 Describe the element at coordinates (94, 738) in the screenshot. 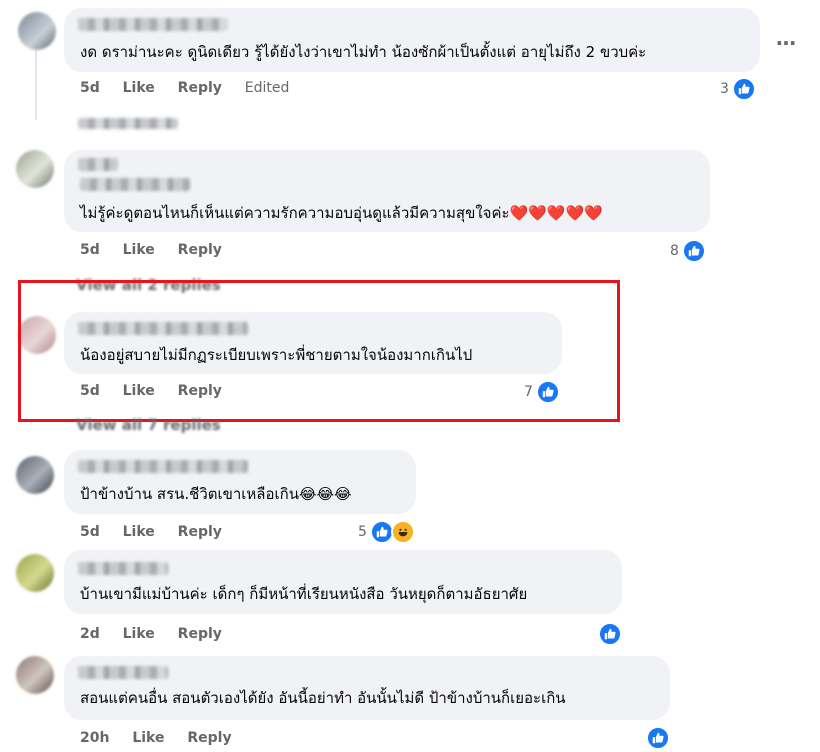

I see `comment-time: 20h` at that location.